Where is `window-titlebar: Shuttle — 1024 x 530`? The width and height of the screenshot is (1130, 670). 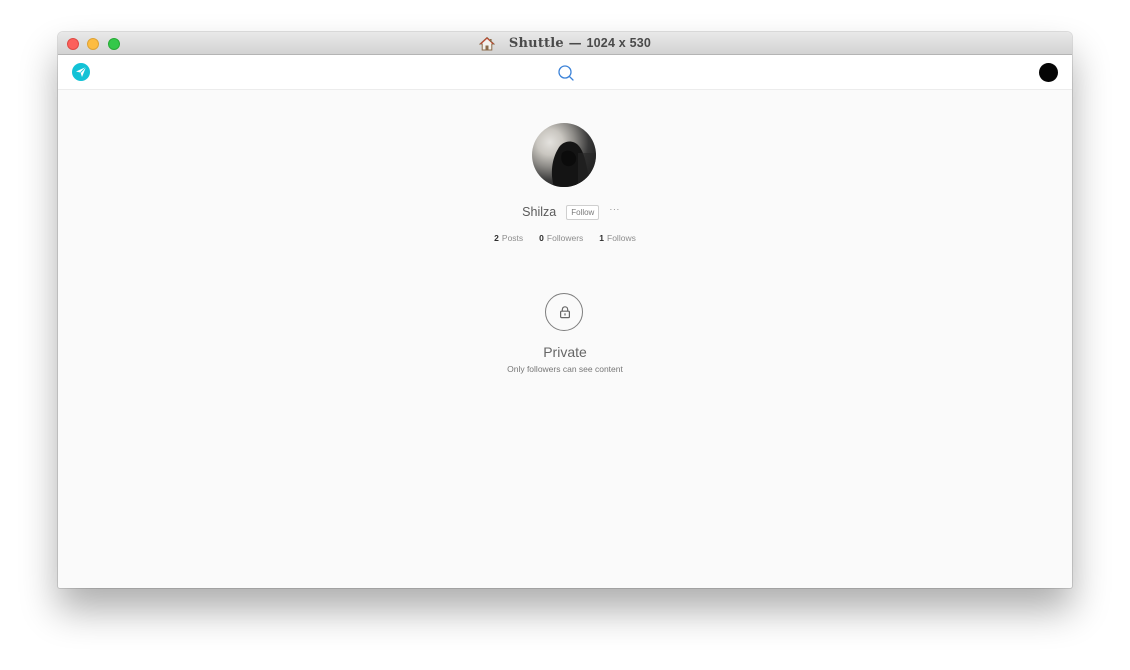 window-titlebar: Shuttle — 1024 x 530 is located at coordinates (565, 43).